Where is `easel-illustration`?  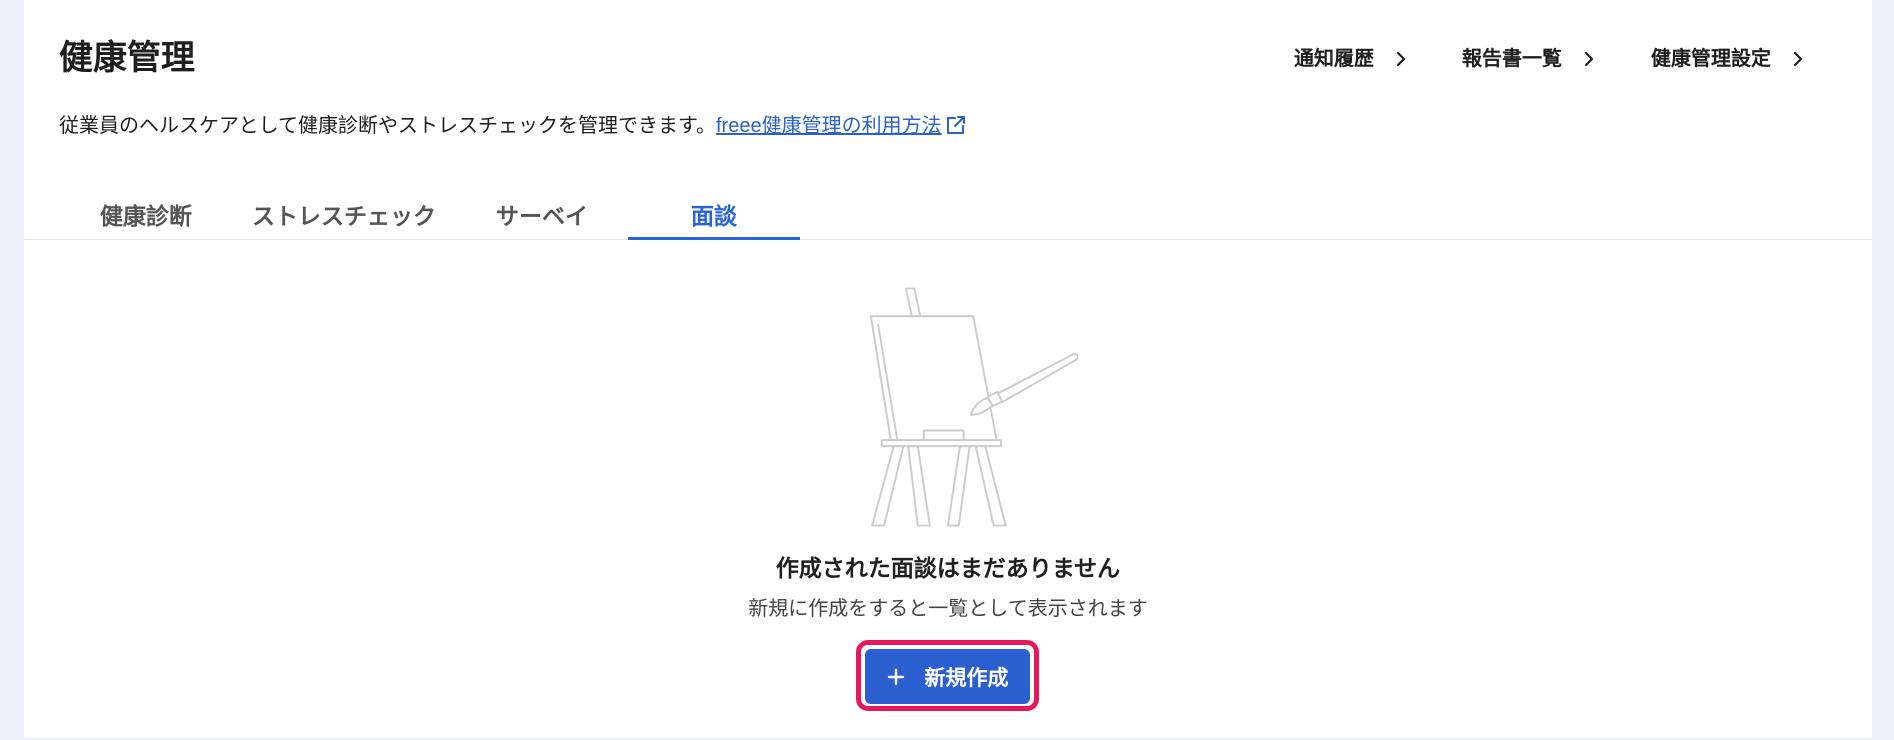
easel-illustration is located at coordinates (973, 407).